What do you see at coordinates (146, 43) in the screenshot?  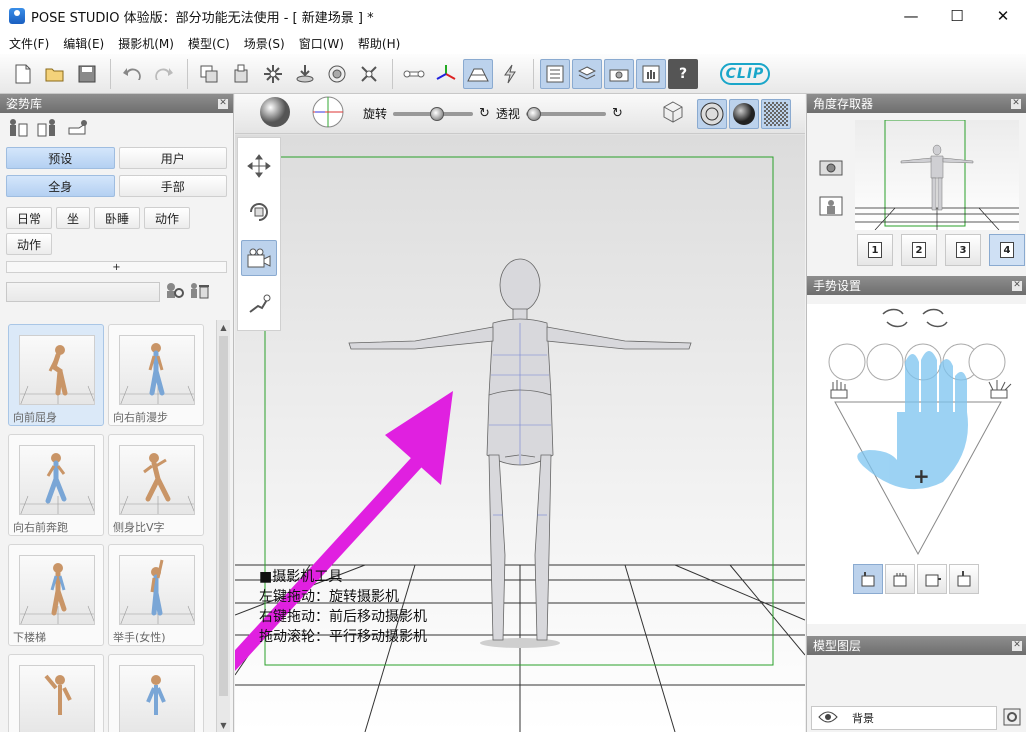 I see `menu-camera: 摄影机(M)` at bounding box center [146, 43].